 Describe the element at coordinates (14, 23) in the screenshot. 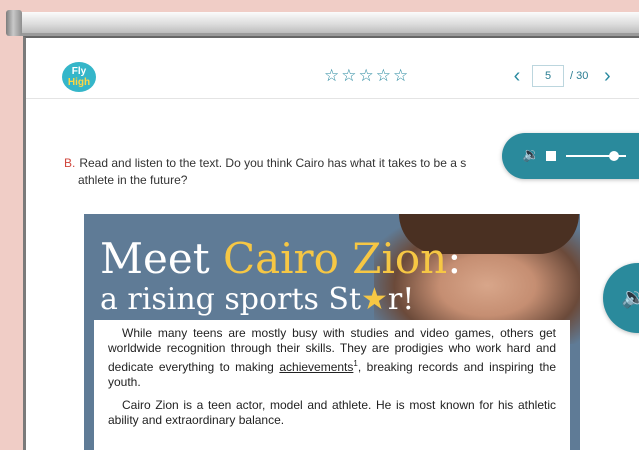

I see `roller-cap` at that location.